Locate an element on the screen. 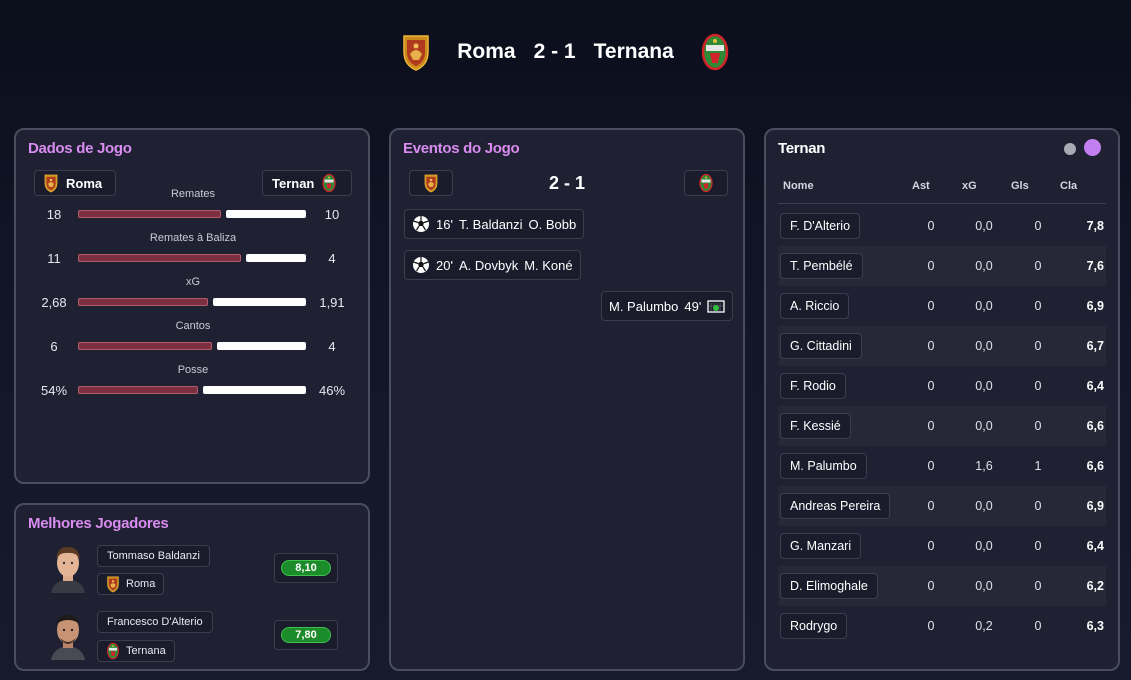 This screenshot has height=680, width=1131. event-goal-home: 20' A. Dovbyk M. Koné is located at coordinates (492, 265).